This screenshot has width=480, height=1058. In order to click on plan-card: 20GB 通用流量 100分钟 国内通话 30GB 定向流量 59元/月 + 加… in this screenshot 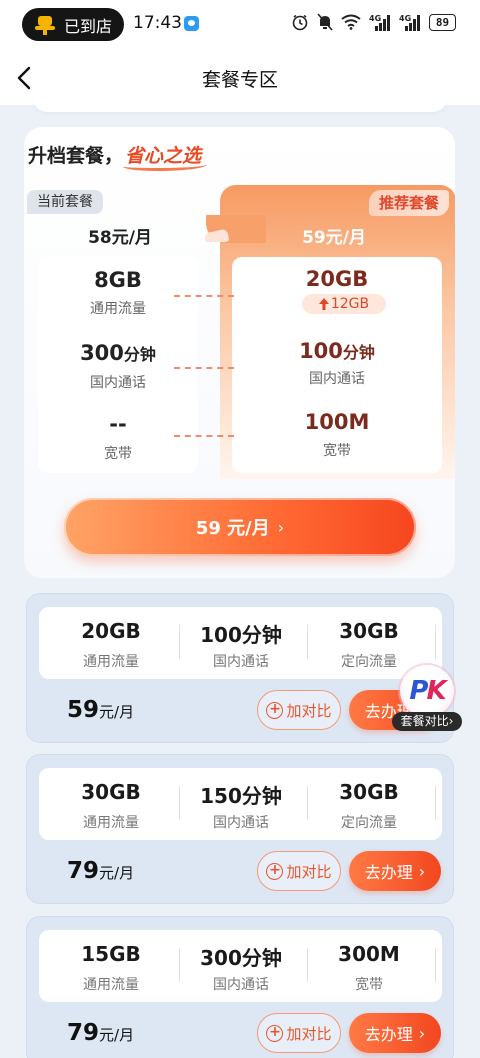, I will do `click(240, 668)`.